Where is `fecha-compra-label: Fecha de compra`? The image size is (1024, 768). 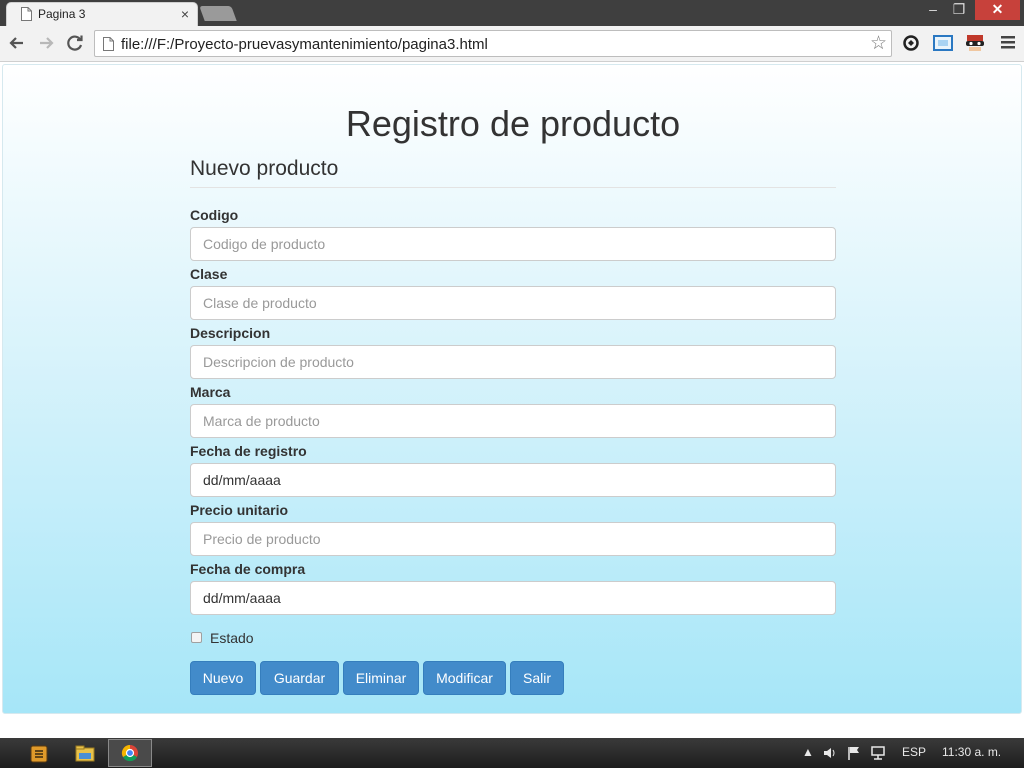 fecha-compra-label: Fecha de compra is located at coordinates (248, 569).